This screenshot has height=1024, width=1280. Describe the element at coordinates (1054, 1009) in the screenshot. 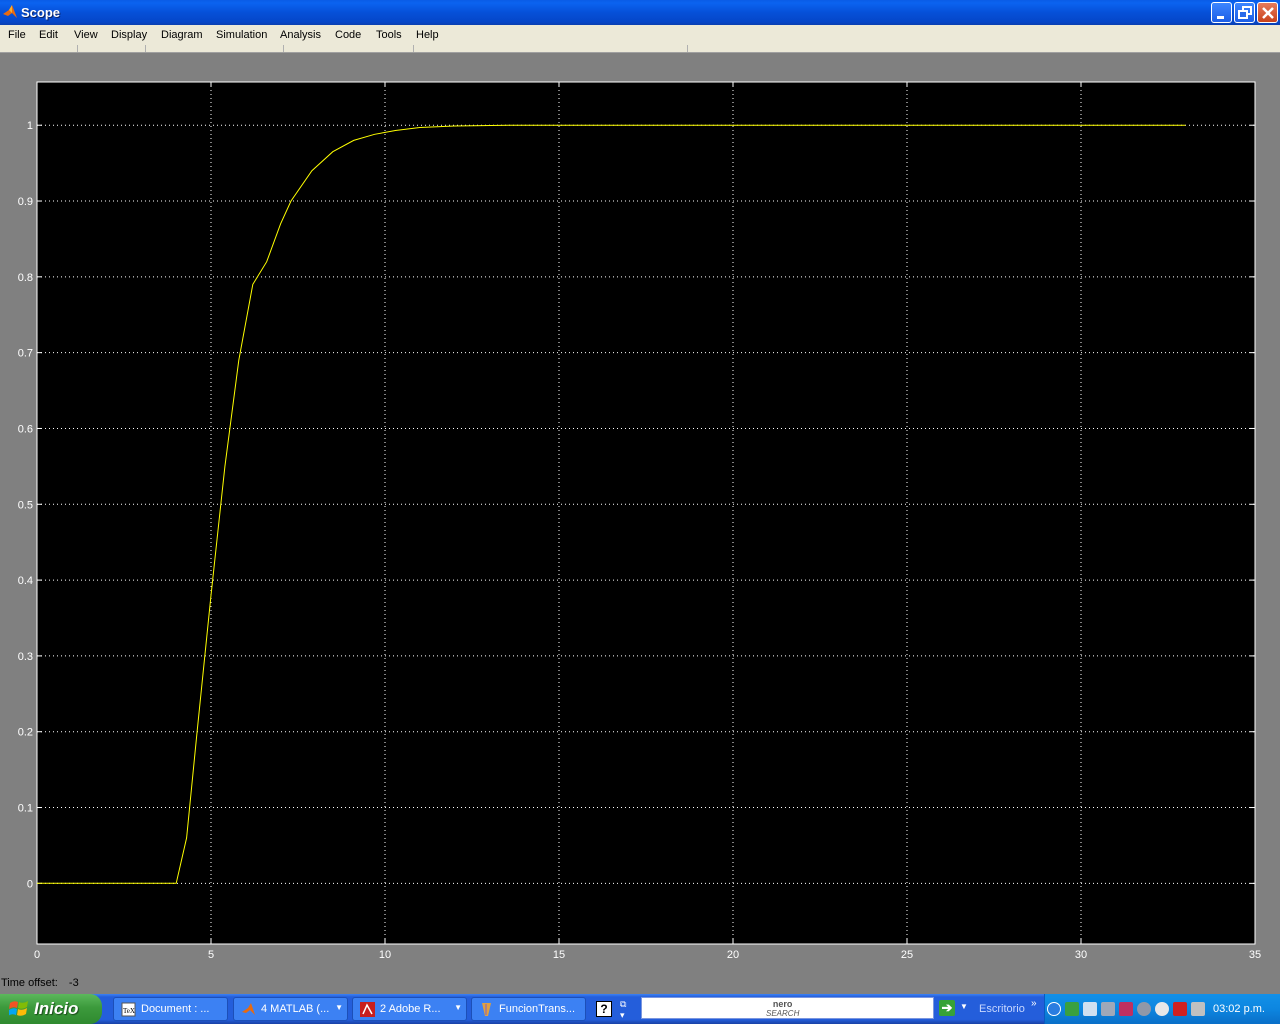

I see `collapse-tray-icon` at that location.